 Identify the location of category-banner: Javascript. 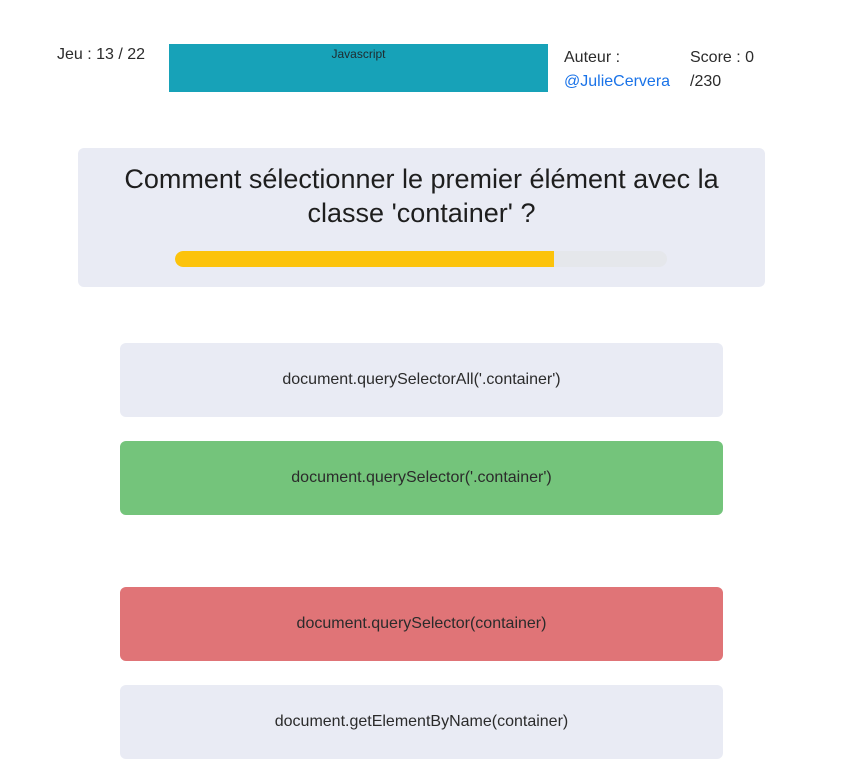
(358, 68).